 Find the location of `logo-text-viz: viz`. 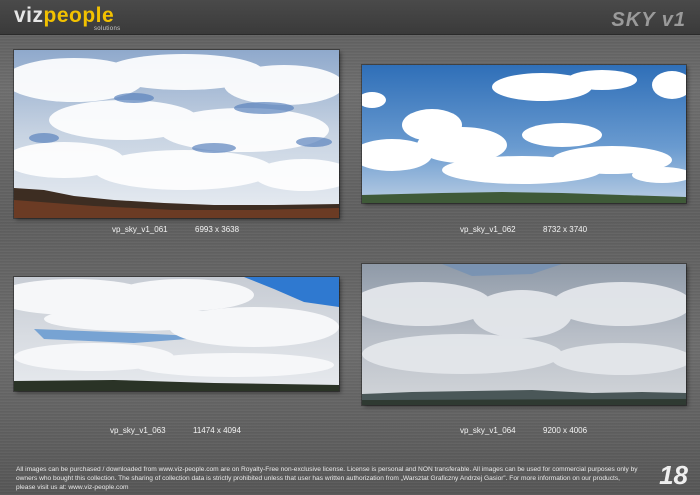

logo-text-viz: viz is located at coordinates (29, 15).